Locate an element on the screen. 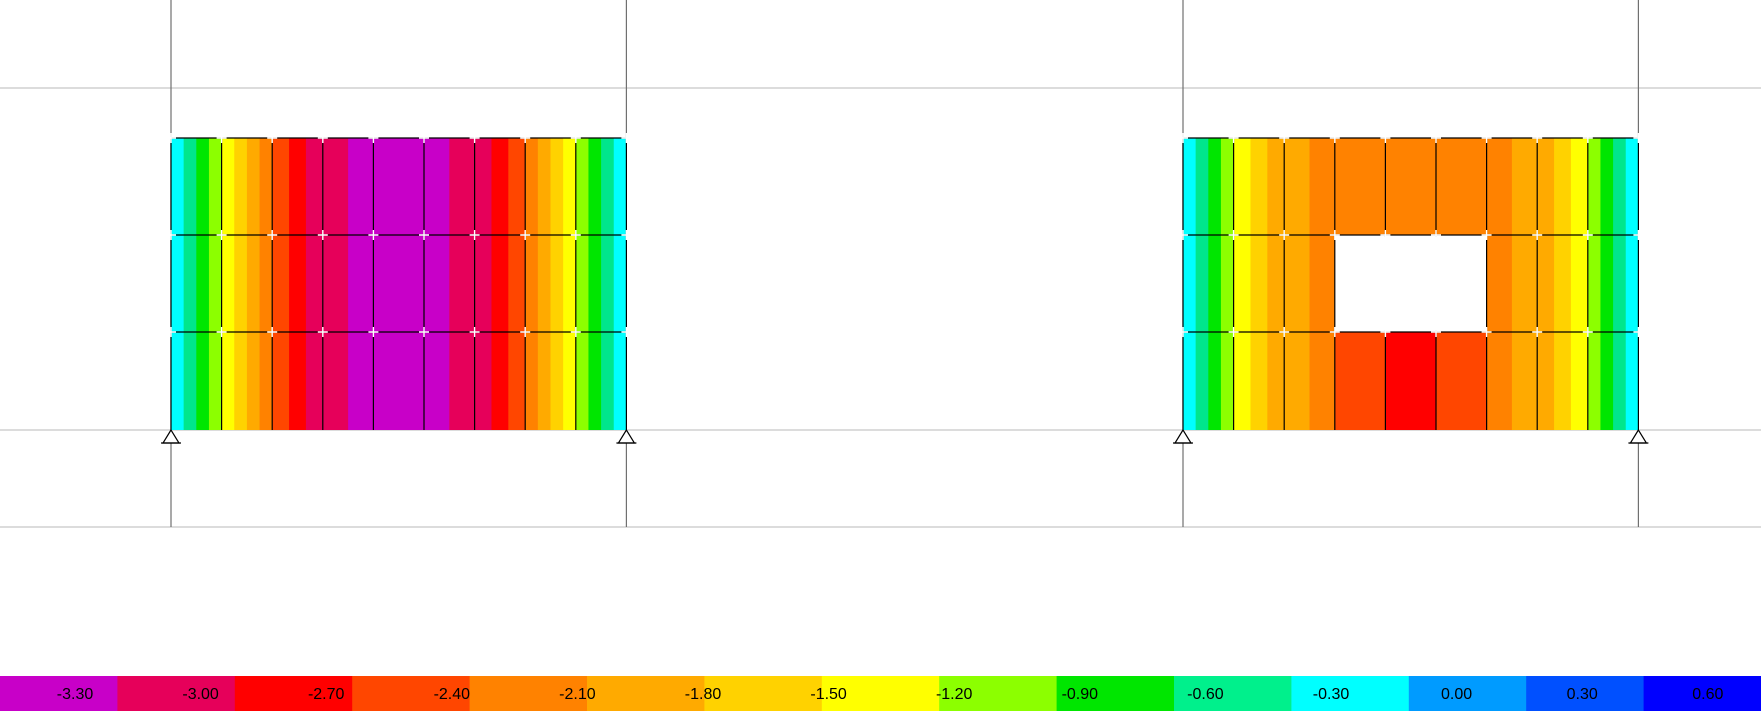 Image resolution: width=1761 pixels, height=711 pixels. legend-tick-label: -0.30 is located at coordinates (1331, 694).